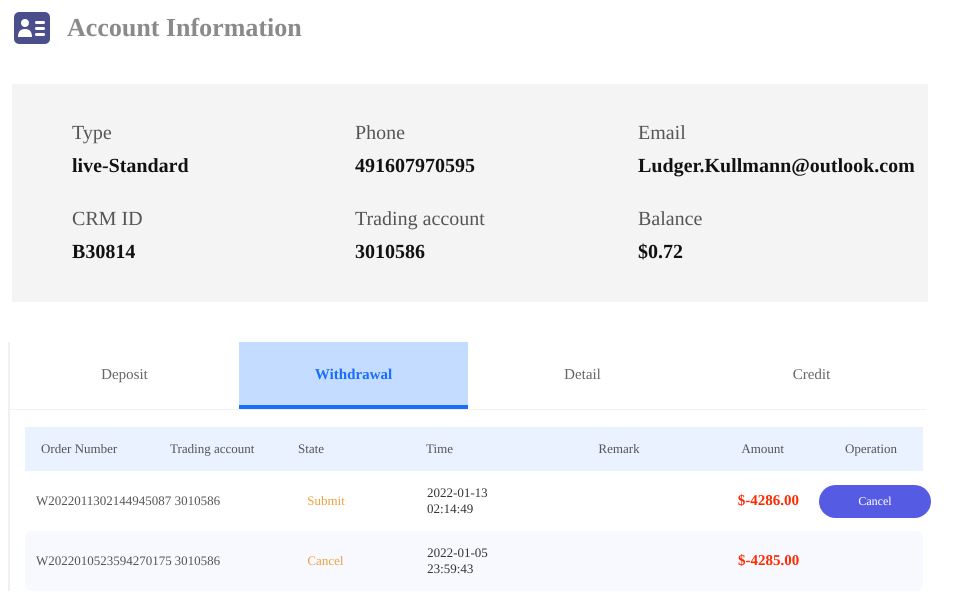 The height and width of the screenshot is (606, 956). Describe the element at coordinates (420, 219) in the screenshot. I see `field-label: Trading account` at that location.